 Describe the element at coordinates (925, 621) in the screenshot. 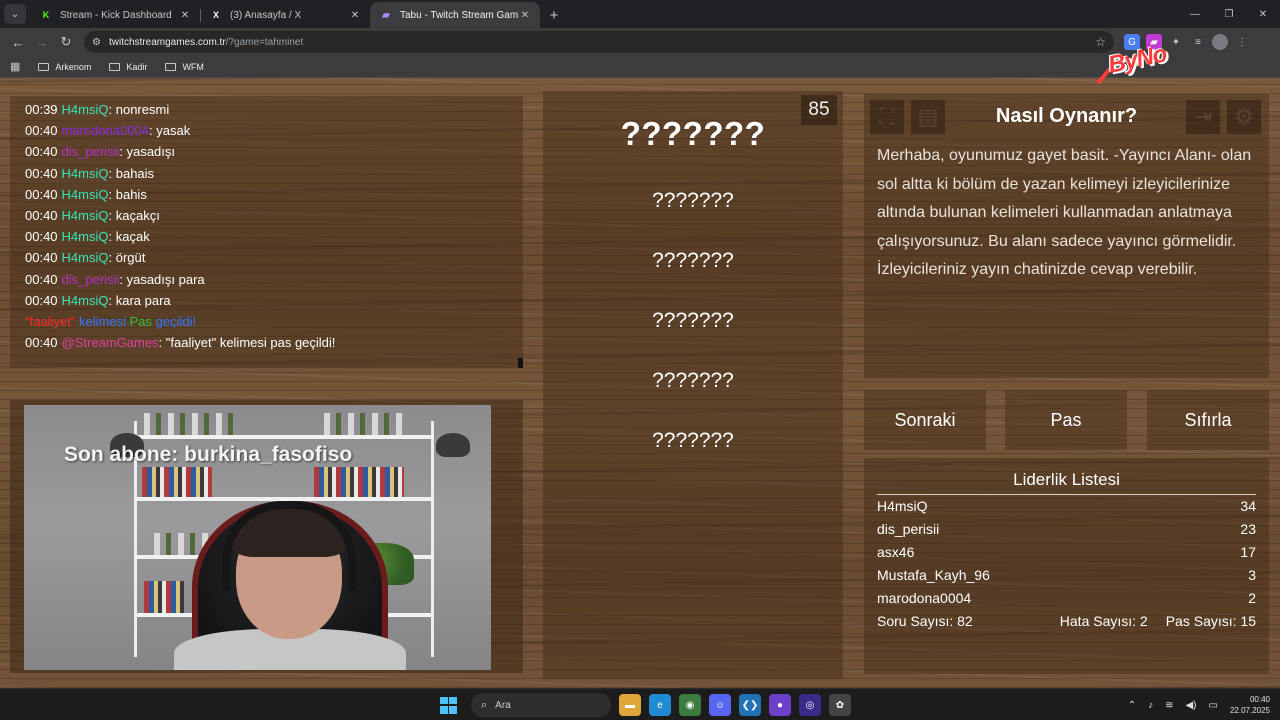

I see `question-count: Soru Sayısı: 82` at that location.